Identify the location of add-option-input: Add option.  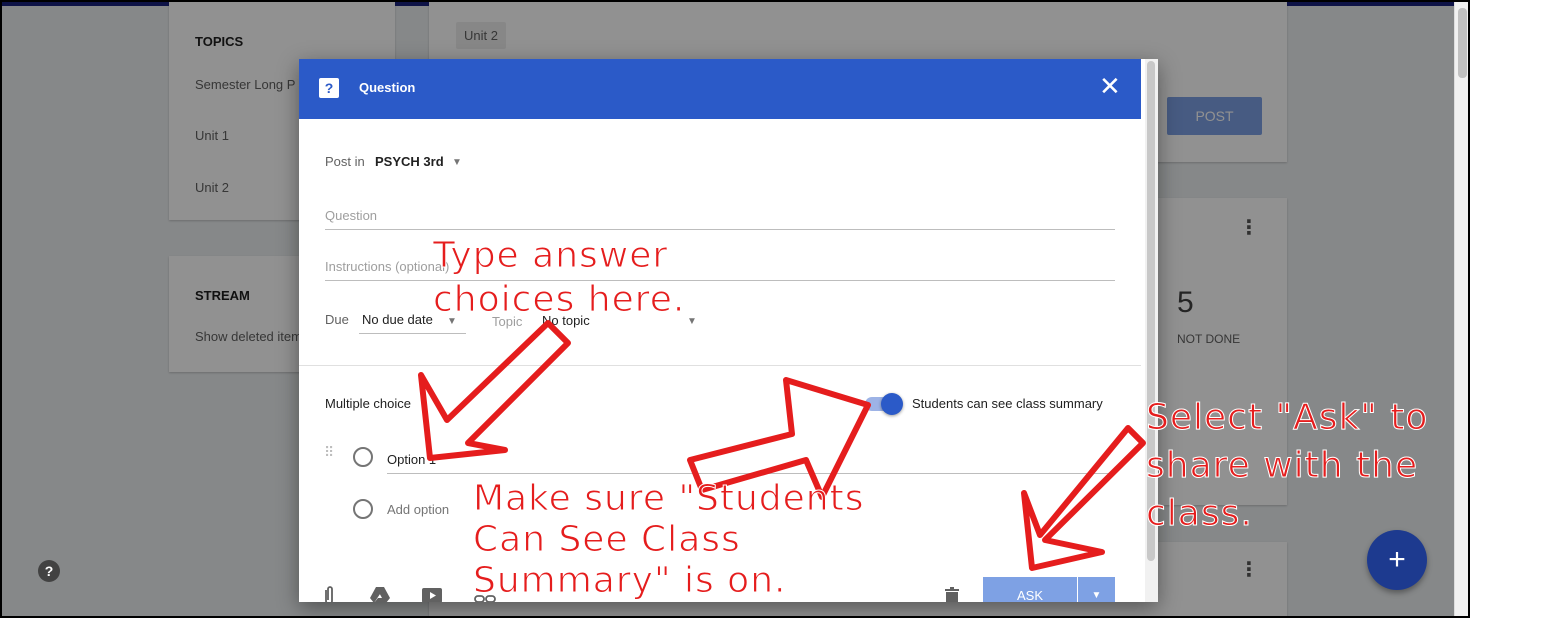
(418, 509).